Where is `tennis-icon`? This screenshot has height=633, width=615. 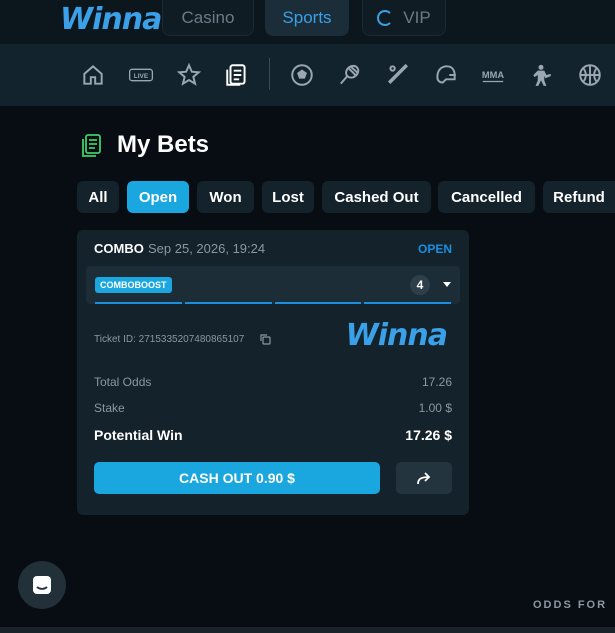
tennis-icon is located at coordinates (350, 75).